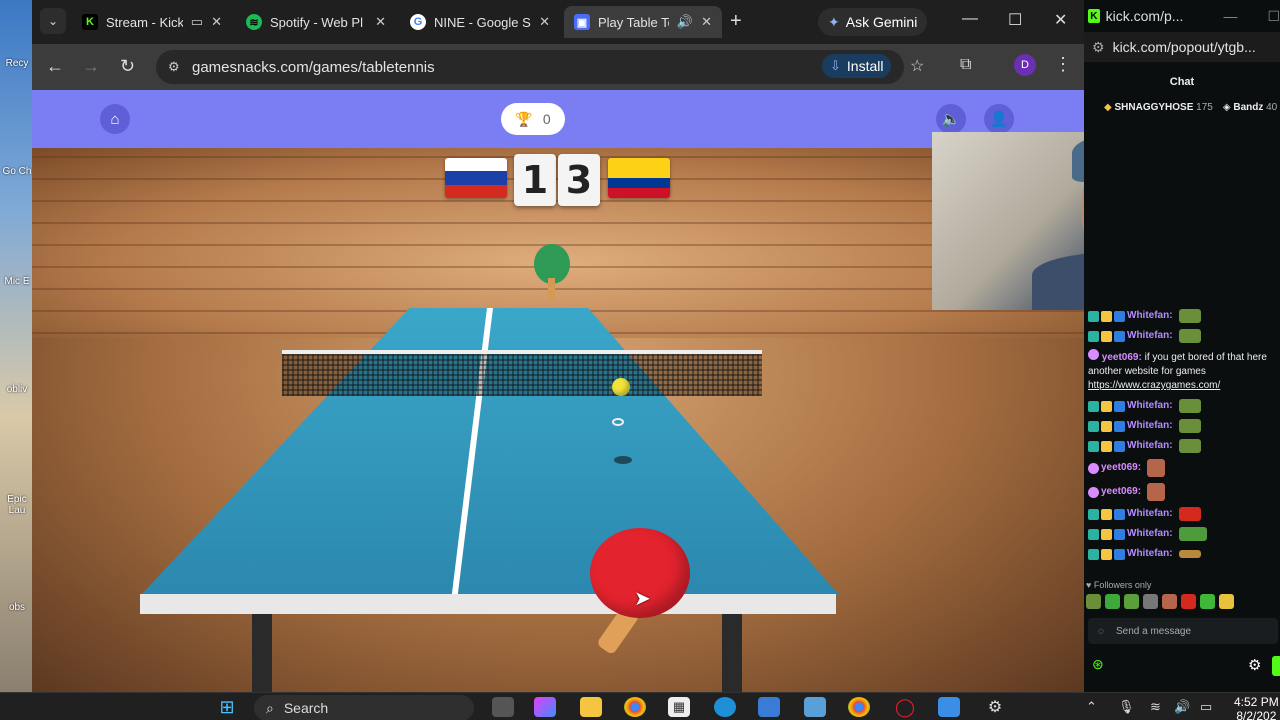 The height and width of the screenshot is (720, 1280). I want to click on tab-table-tennis: ▣ Play Table Te 🔊 ✕, so click(643, 22).